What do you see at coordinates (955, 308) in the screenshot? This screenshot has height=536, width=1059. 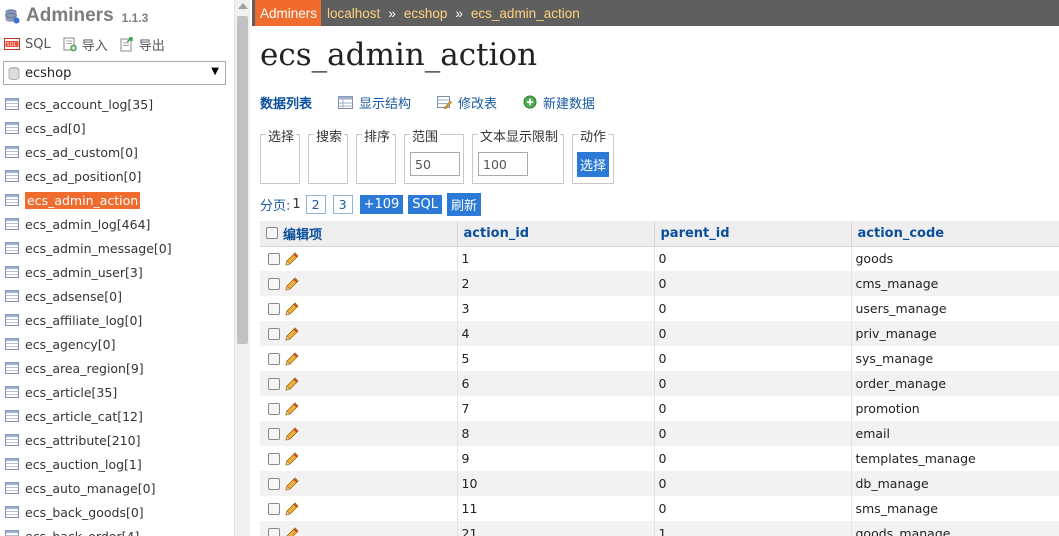 I see `cell-action-code: users_manage` at bounding box center [955, 308].